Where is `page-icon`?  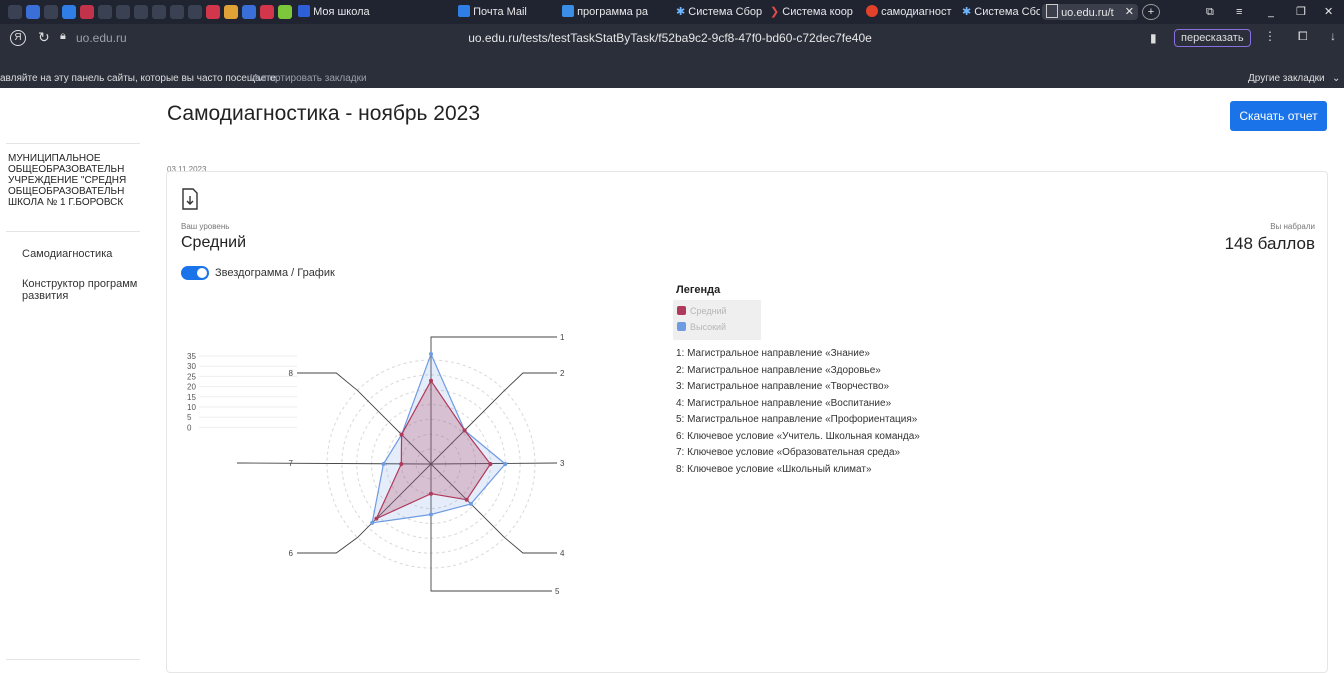
page-icon is located at coordinates (1052, 11).